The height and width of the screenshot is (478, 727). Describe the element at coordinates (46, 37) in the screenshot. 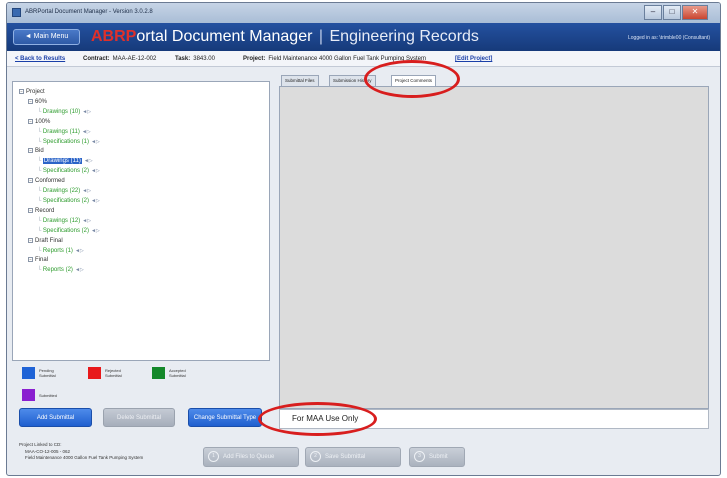

I see `main-menu-button: ◄ Main Menu` at that location.